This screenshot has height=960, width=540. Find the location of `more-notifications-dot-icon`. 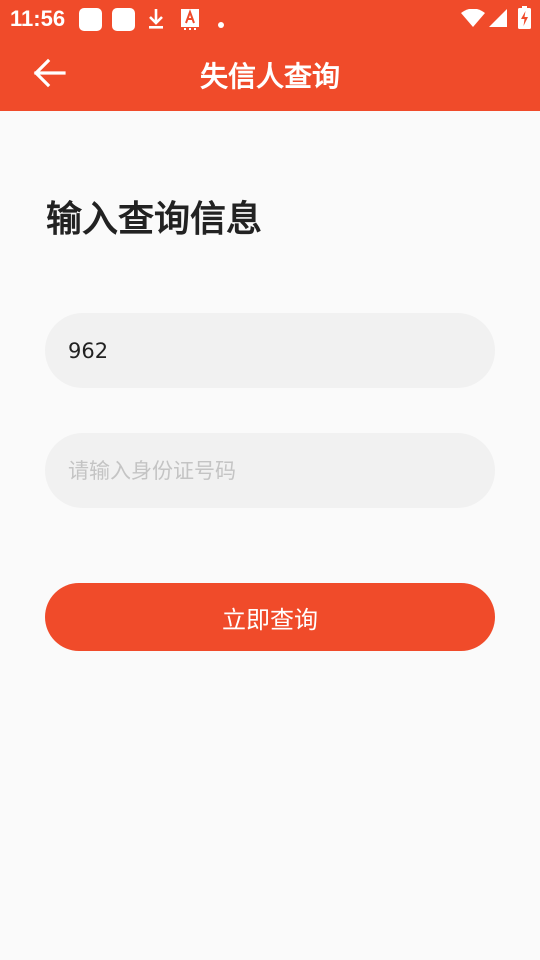

more-notifications-dot-icon is located at coordinates (221, 23).